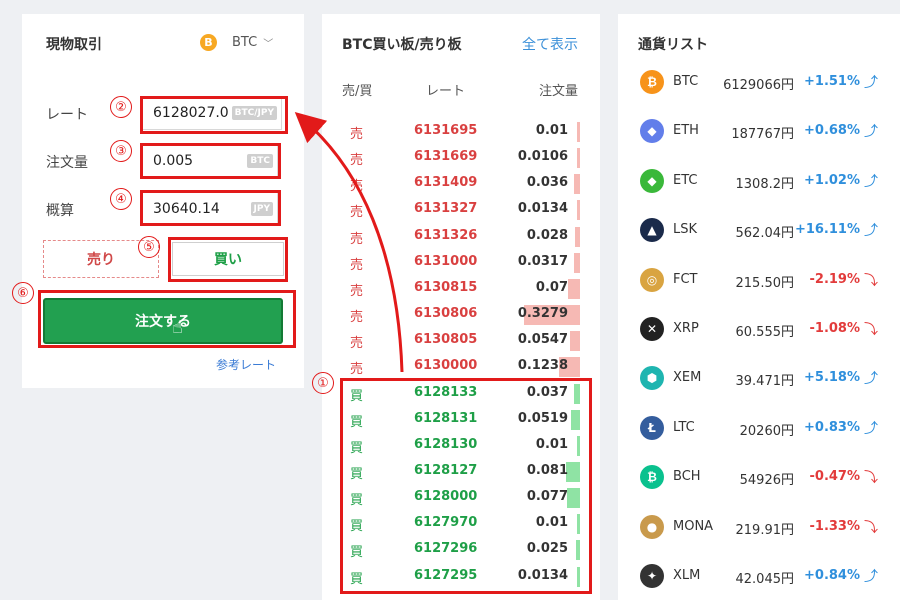  What do you see at coordinates (759, 131) in the screenshot?
I see `currency-row-eth: ◆ ETH 187767円 +0.68% ⤴` at bounding box center [759, 131].